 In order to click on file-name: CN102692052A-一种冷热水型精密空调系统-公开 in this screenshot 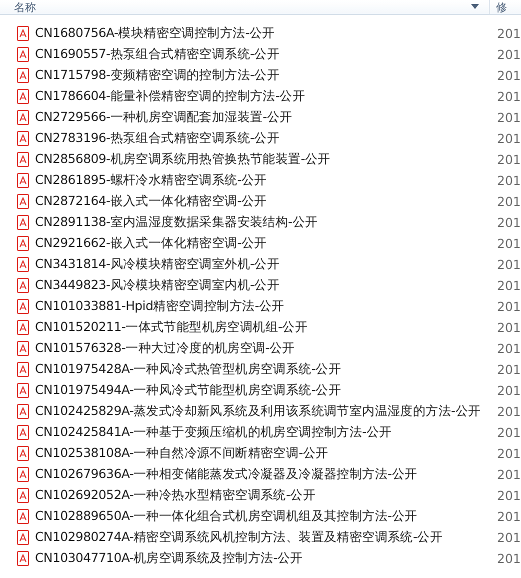, I will do `click(175, 495)`.